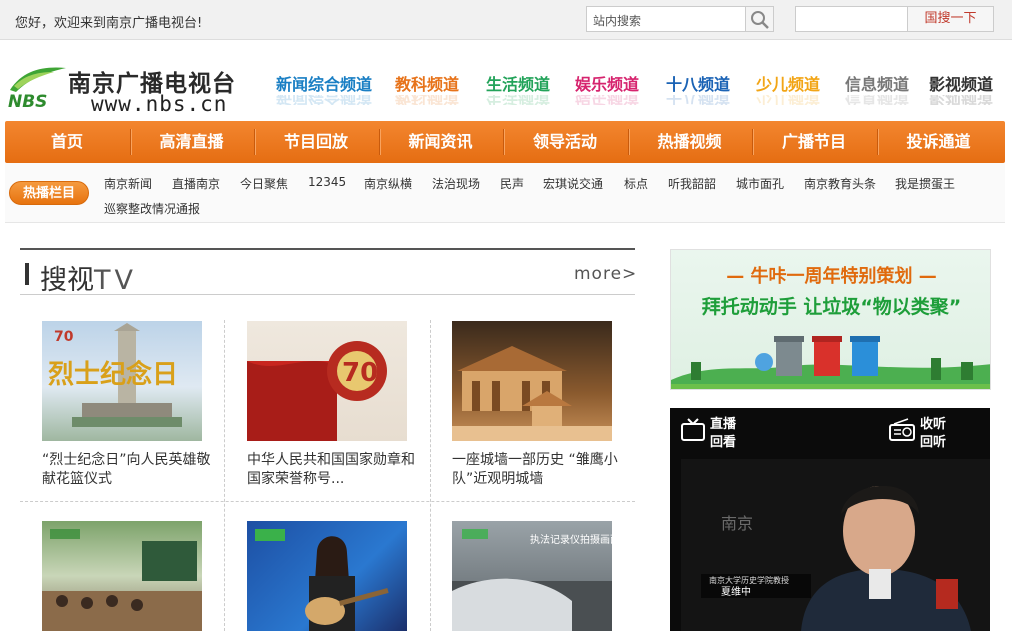  Describe the element at coordinates (324, 84) in the screenshot. I see `channel-label: 新闻综合频道` at that location.